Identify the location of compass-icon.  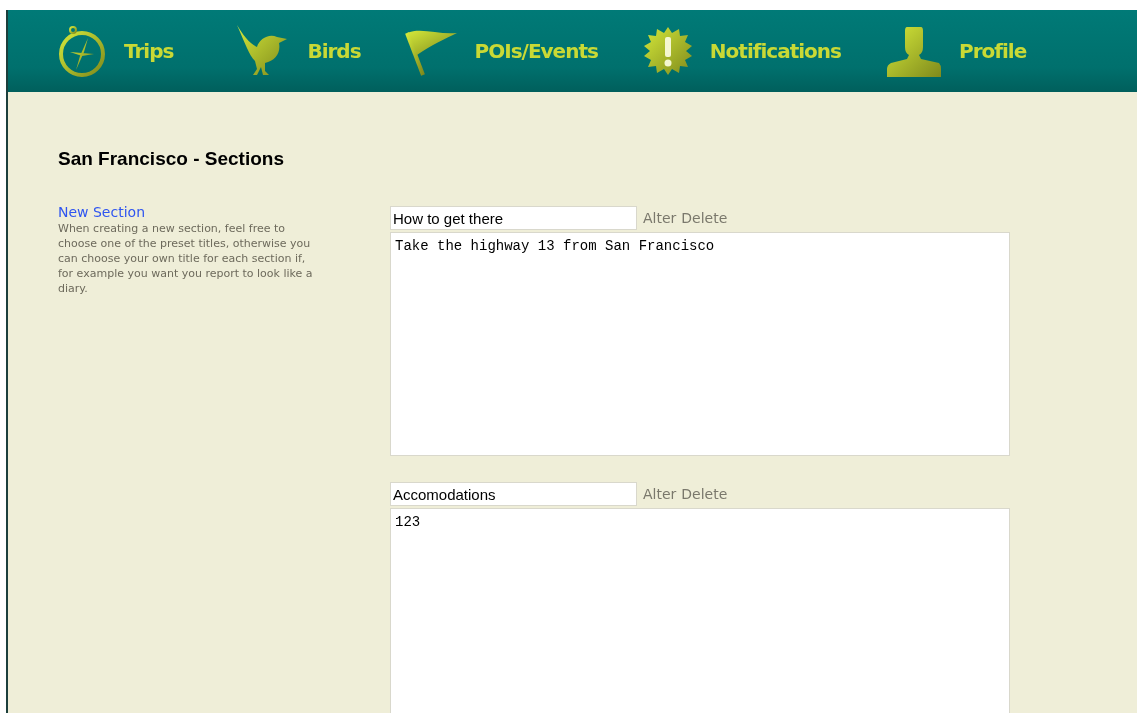
(82, 51).